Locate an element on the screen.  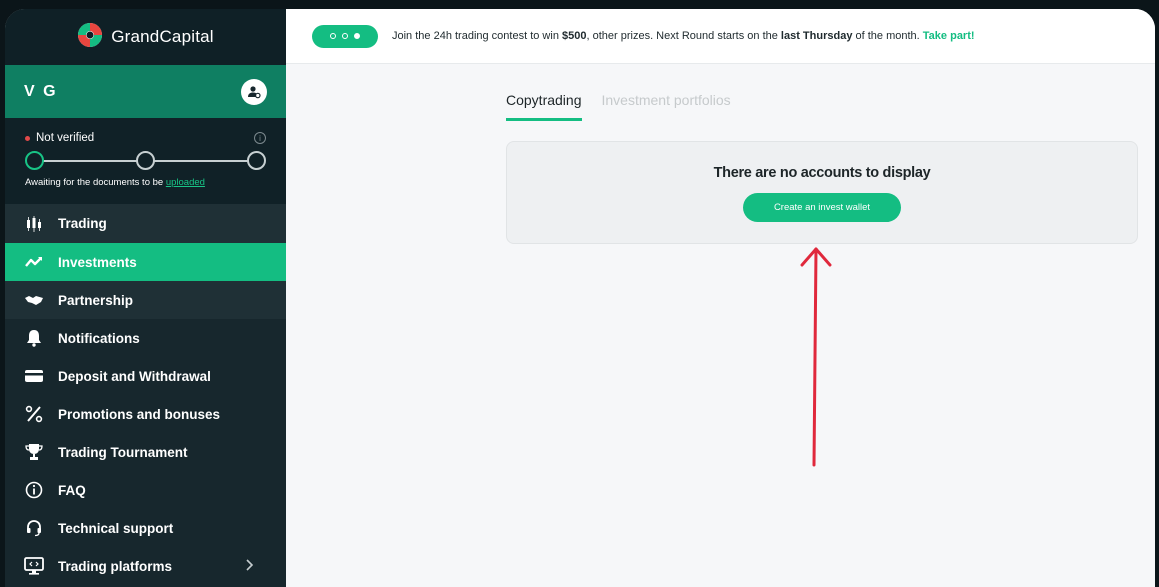
tabs: Copytrading Investment portfolios is located at coordinates (618, 106).